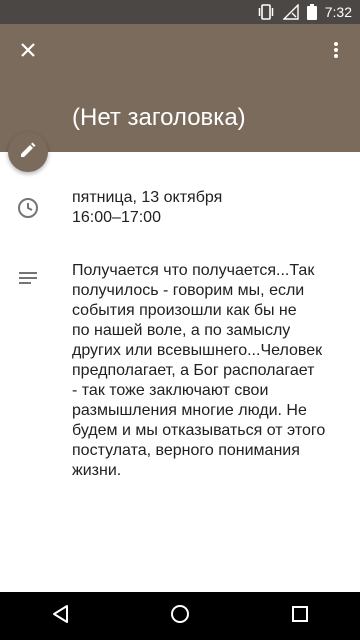  I want to click on edit-pencil-icon, so click(28, 152).